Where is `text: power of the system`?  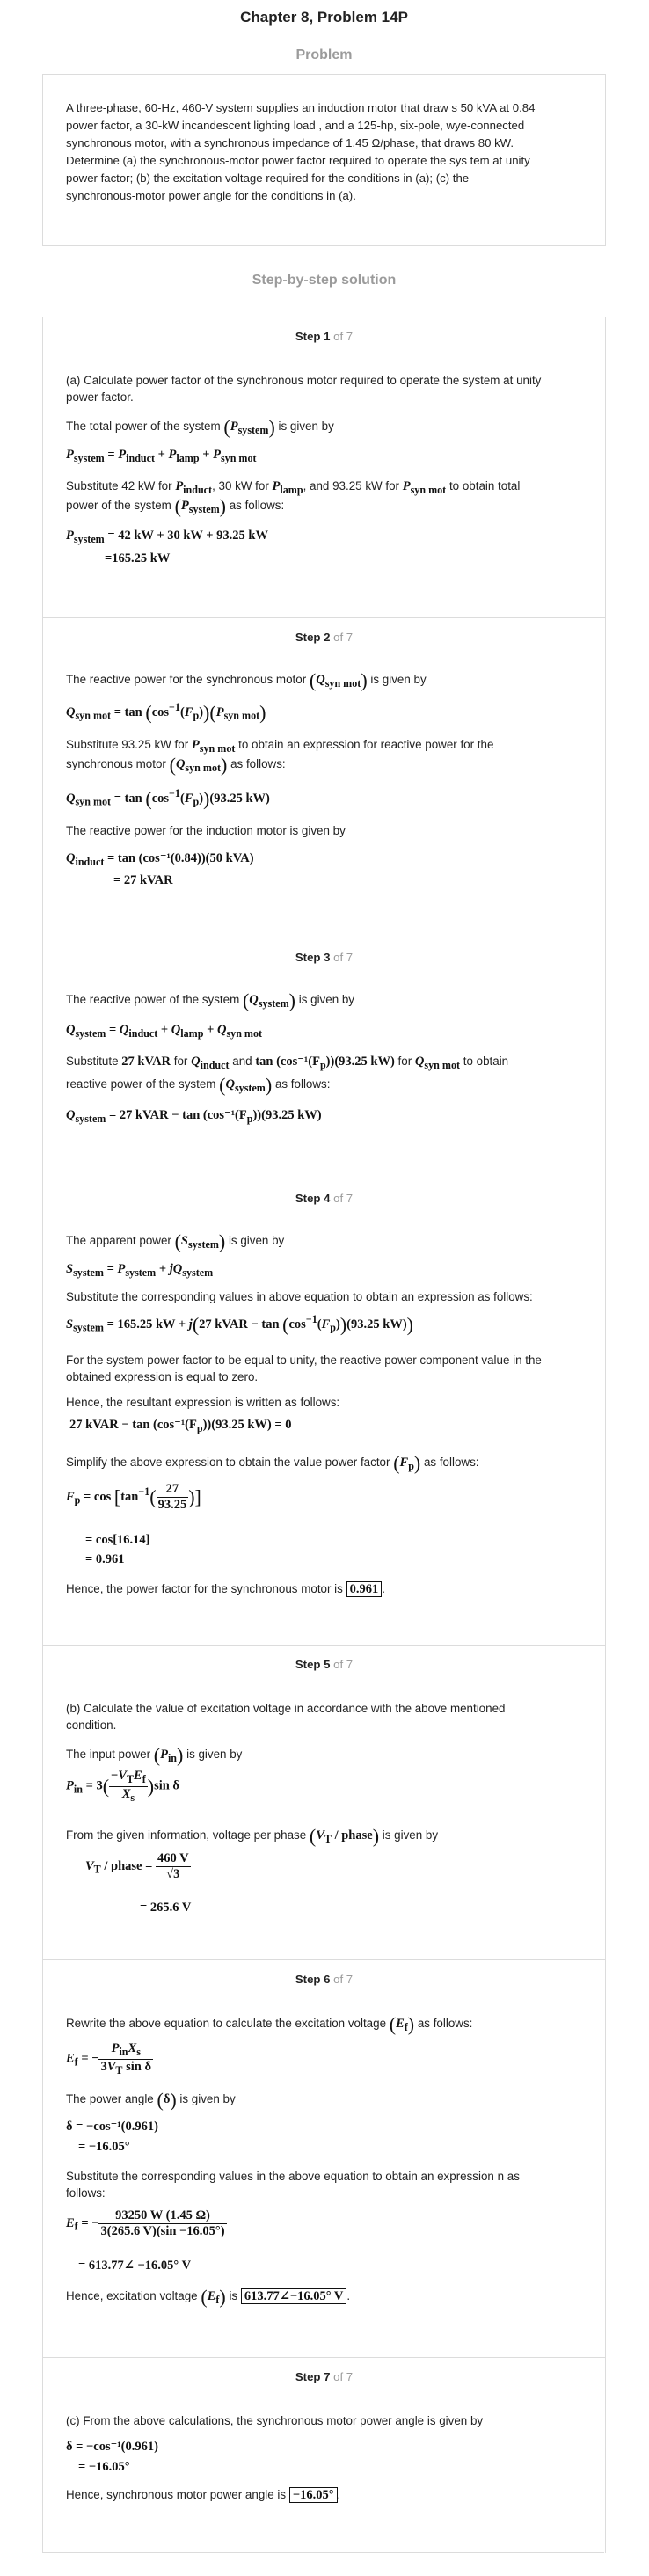
text: power of the system is located at coordinates (118, 505).